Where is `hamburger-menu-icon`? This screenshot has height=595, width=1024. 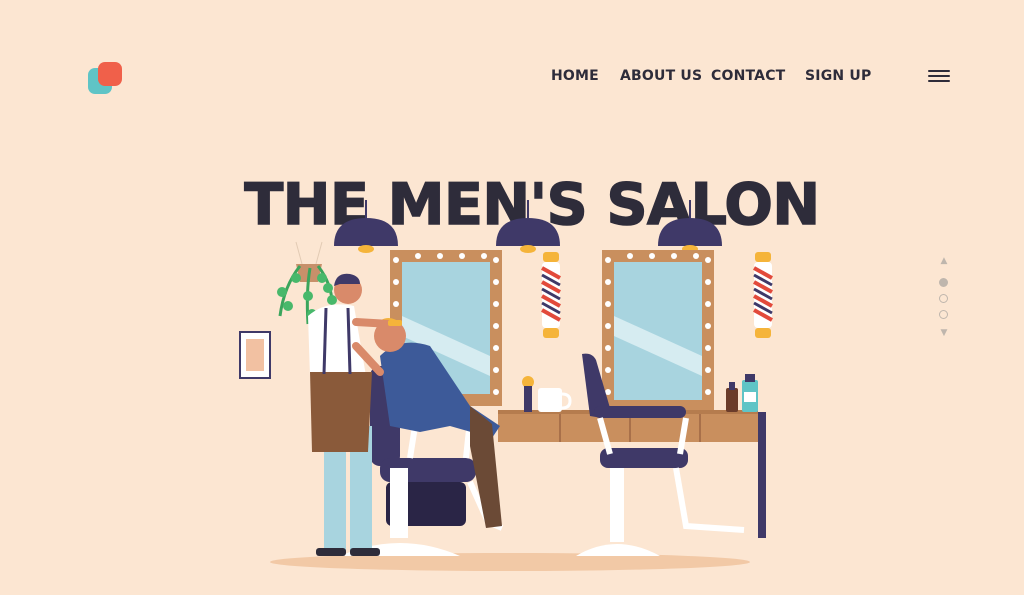
hamburger-menu-icon is located at coordinates (939, 77).